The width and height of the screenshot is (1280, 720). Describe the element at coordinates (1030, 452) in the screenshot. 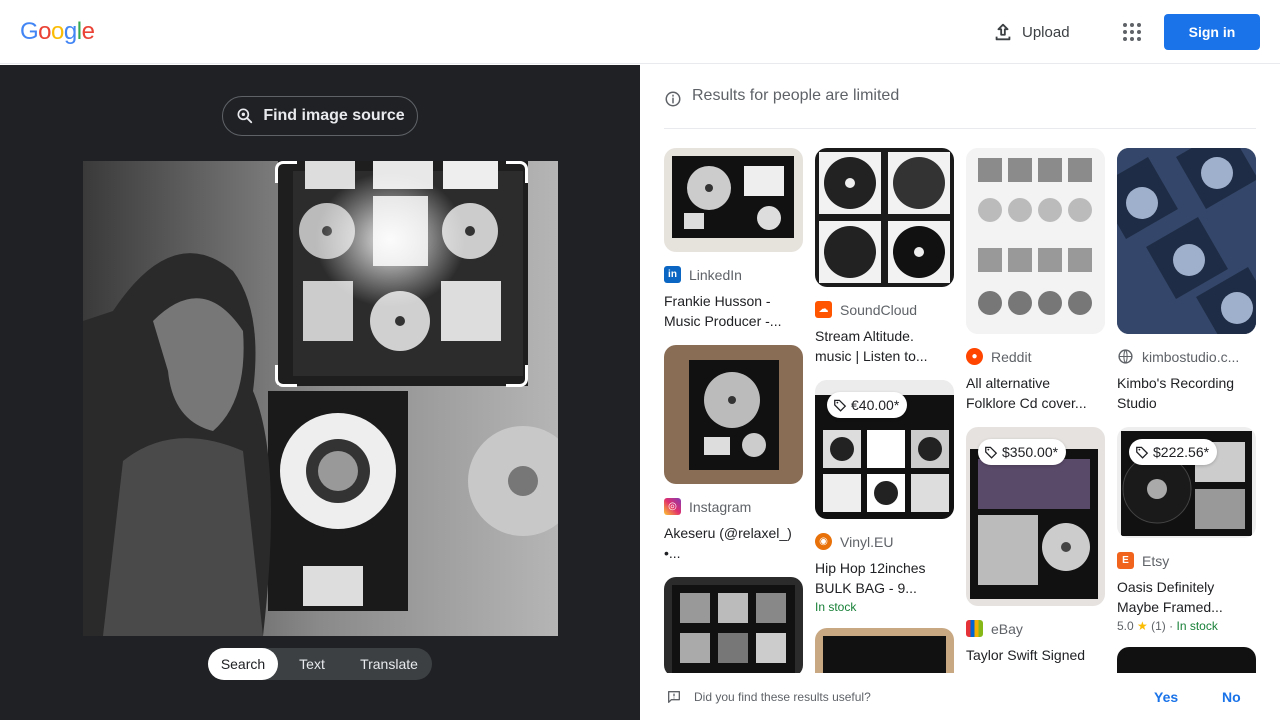

I see `price-text: $350.00*` at that location.